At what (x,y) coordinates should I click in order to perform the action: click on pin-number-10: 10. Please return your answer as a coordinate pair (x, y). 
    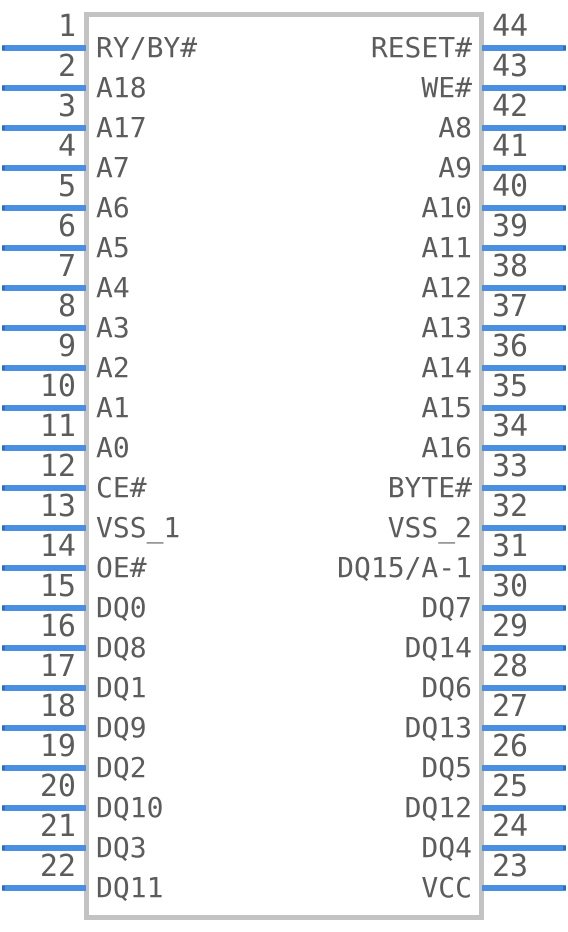
    Looking at the image, I should click on (57, 386).